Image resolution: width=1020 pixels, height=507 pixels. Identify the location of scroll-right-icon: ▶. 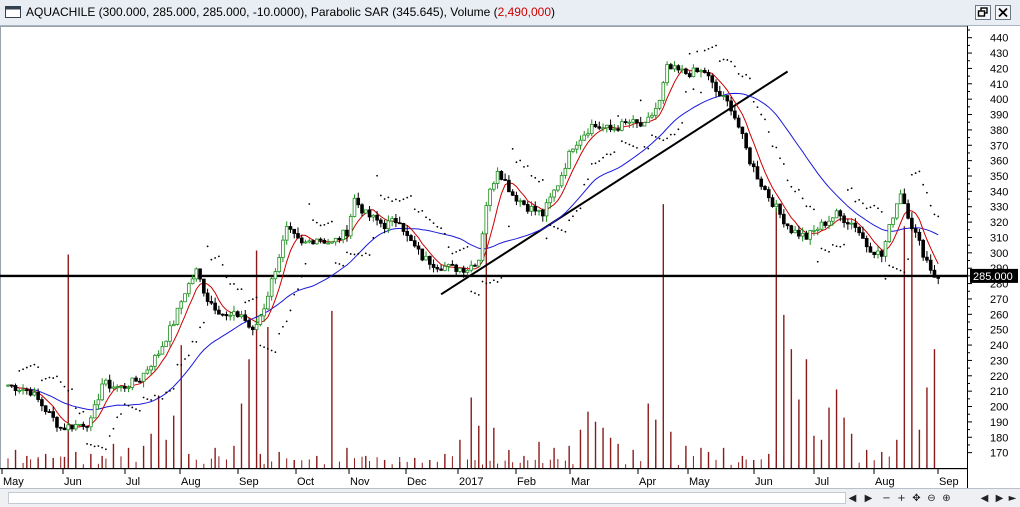
(868, 498).